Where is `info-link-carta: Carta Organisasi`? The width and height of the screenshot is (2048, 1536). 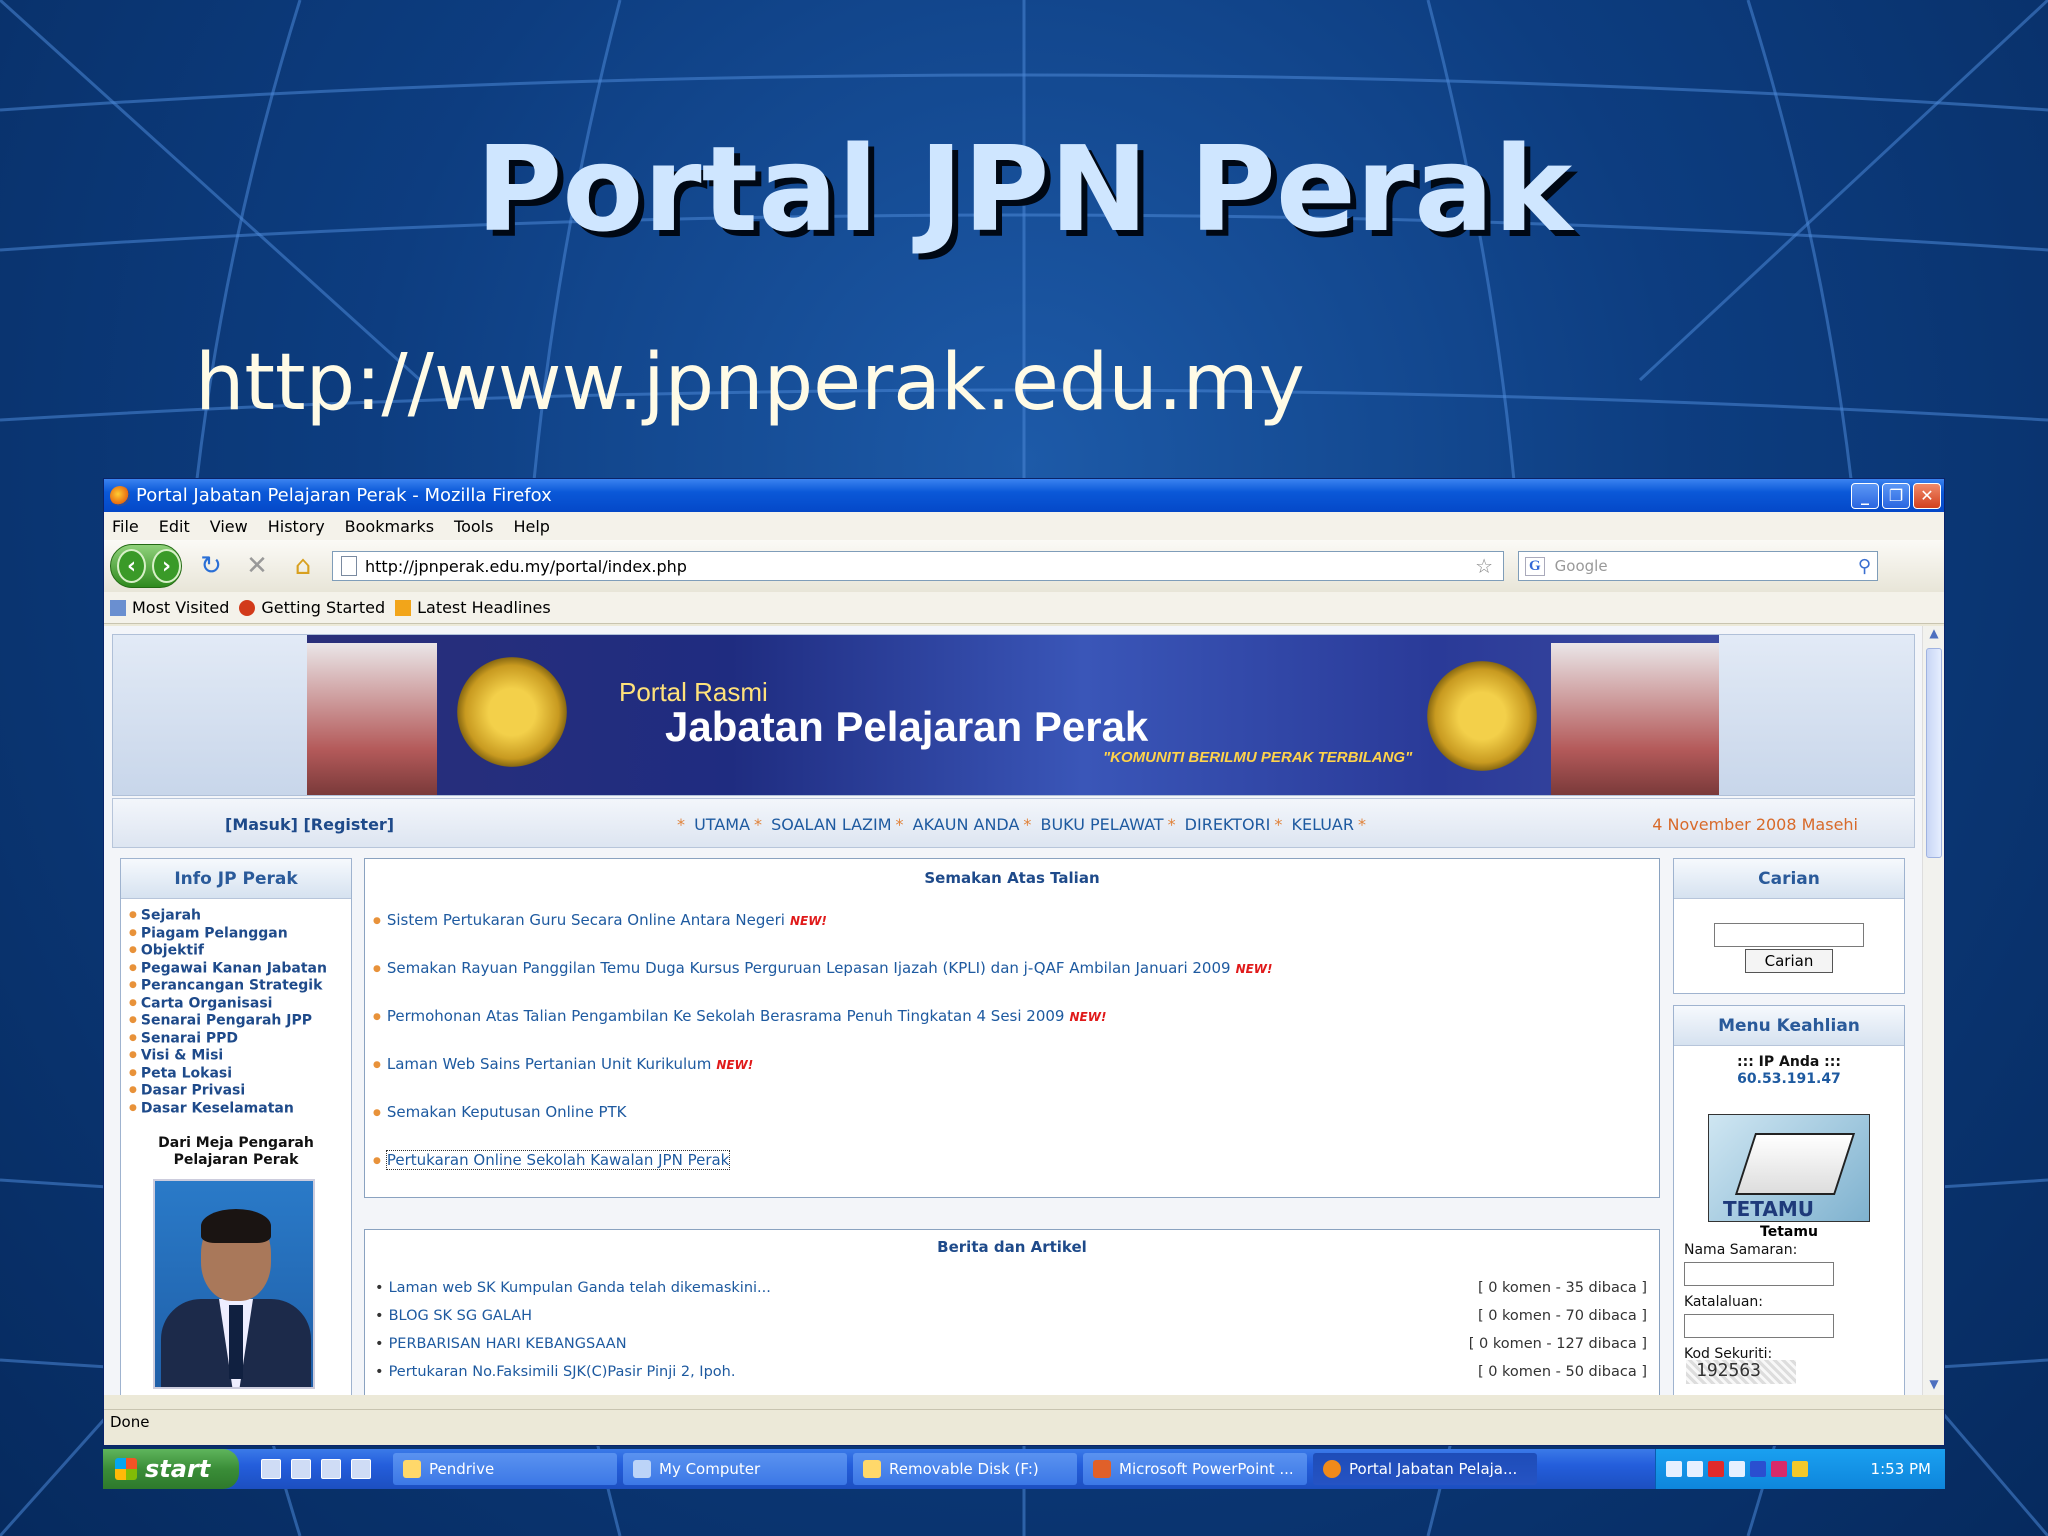
info-link-carta: Carta Organisasi is located at coordinates (240, 1004).